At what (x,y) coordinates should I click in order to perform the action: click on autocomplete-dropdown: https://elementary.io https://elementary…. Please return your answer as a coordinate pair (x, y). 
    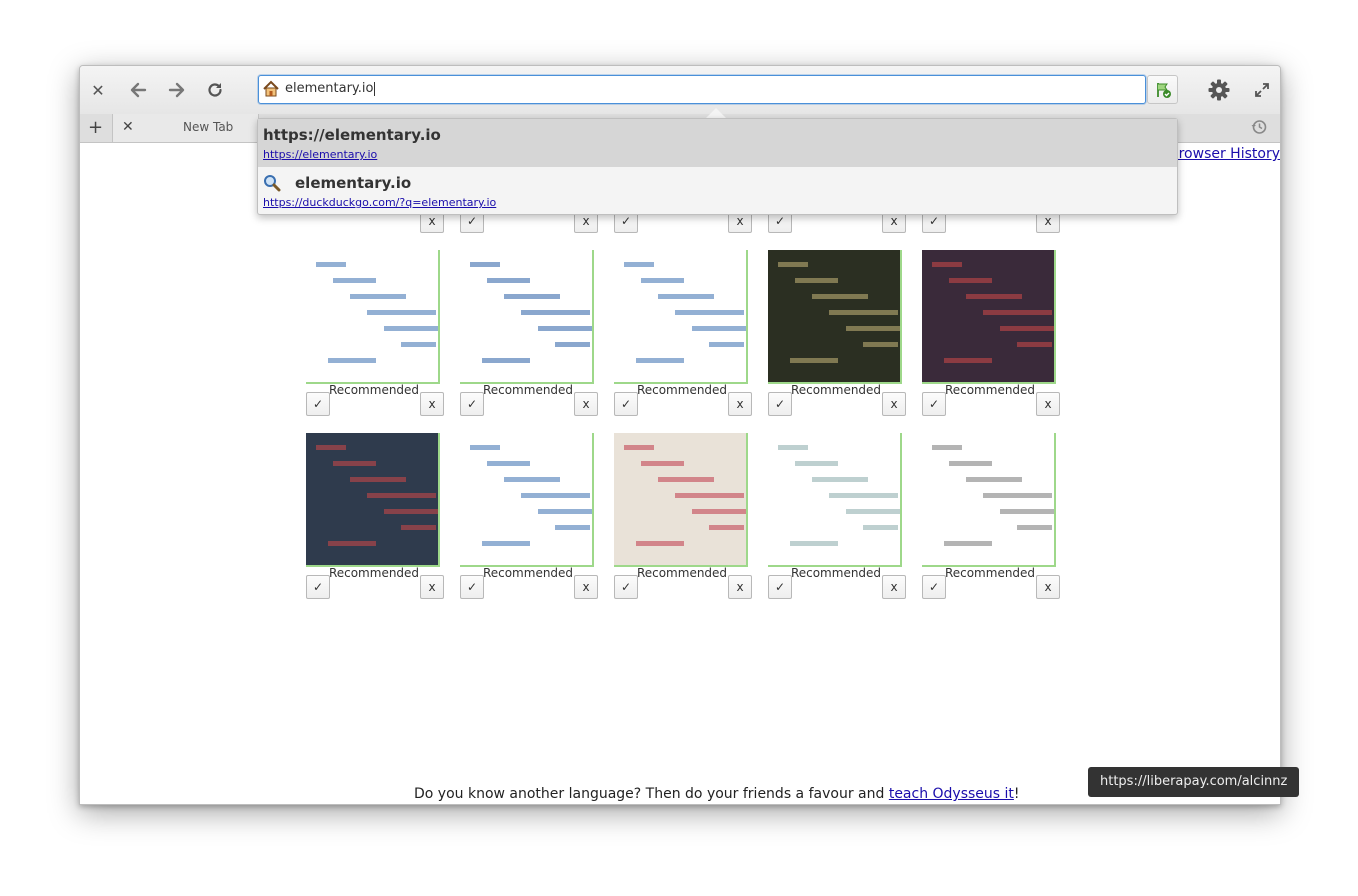
    Looking at the image, I should click on (717, 166).